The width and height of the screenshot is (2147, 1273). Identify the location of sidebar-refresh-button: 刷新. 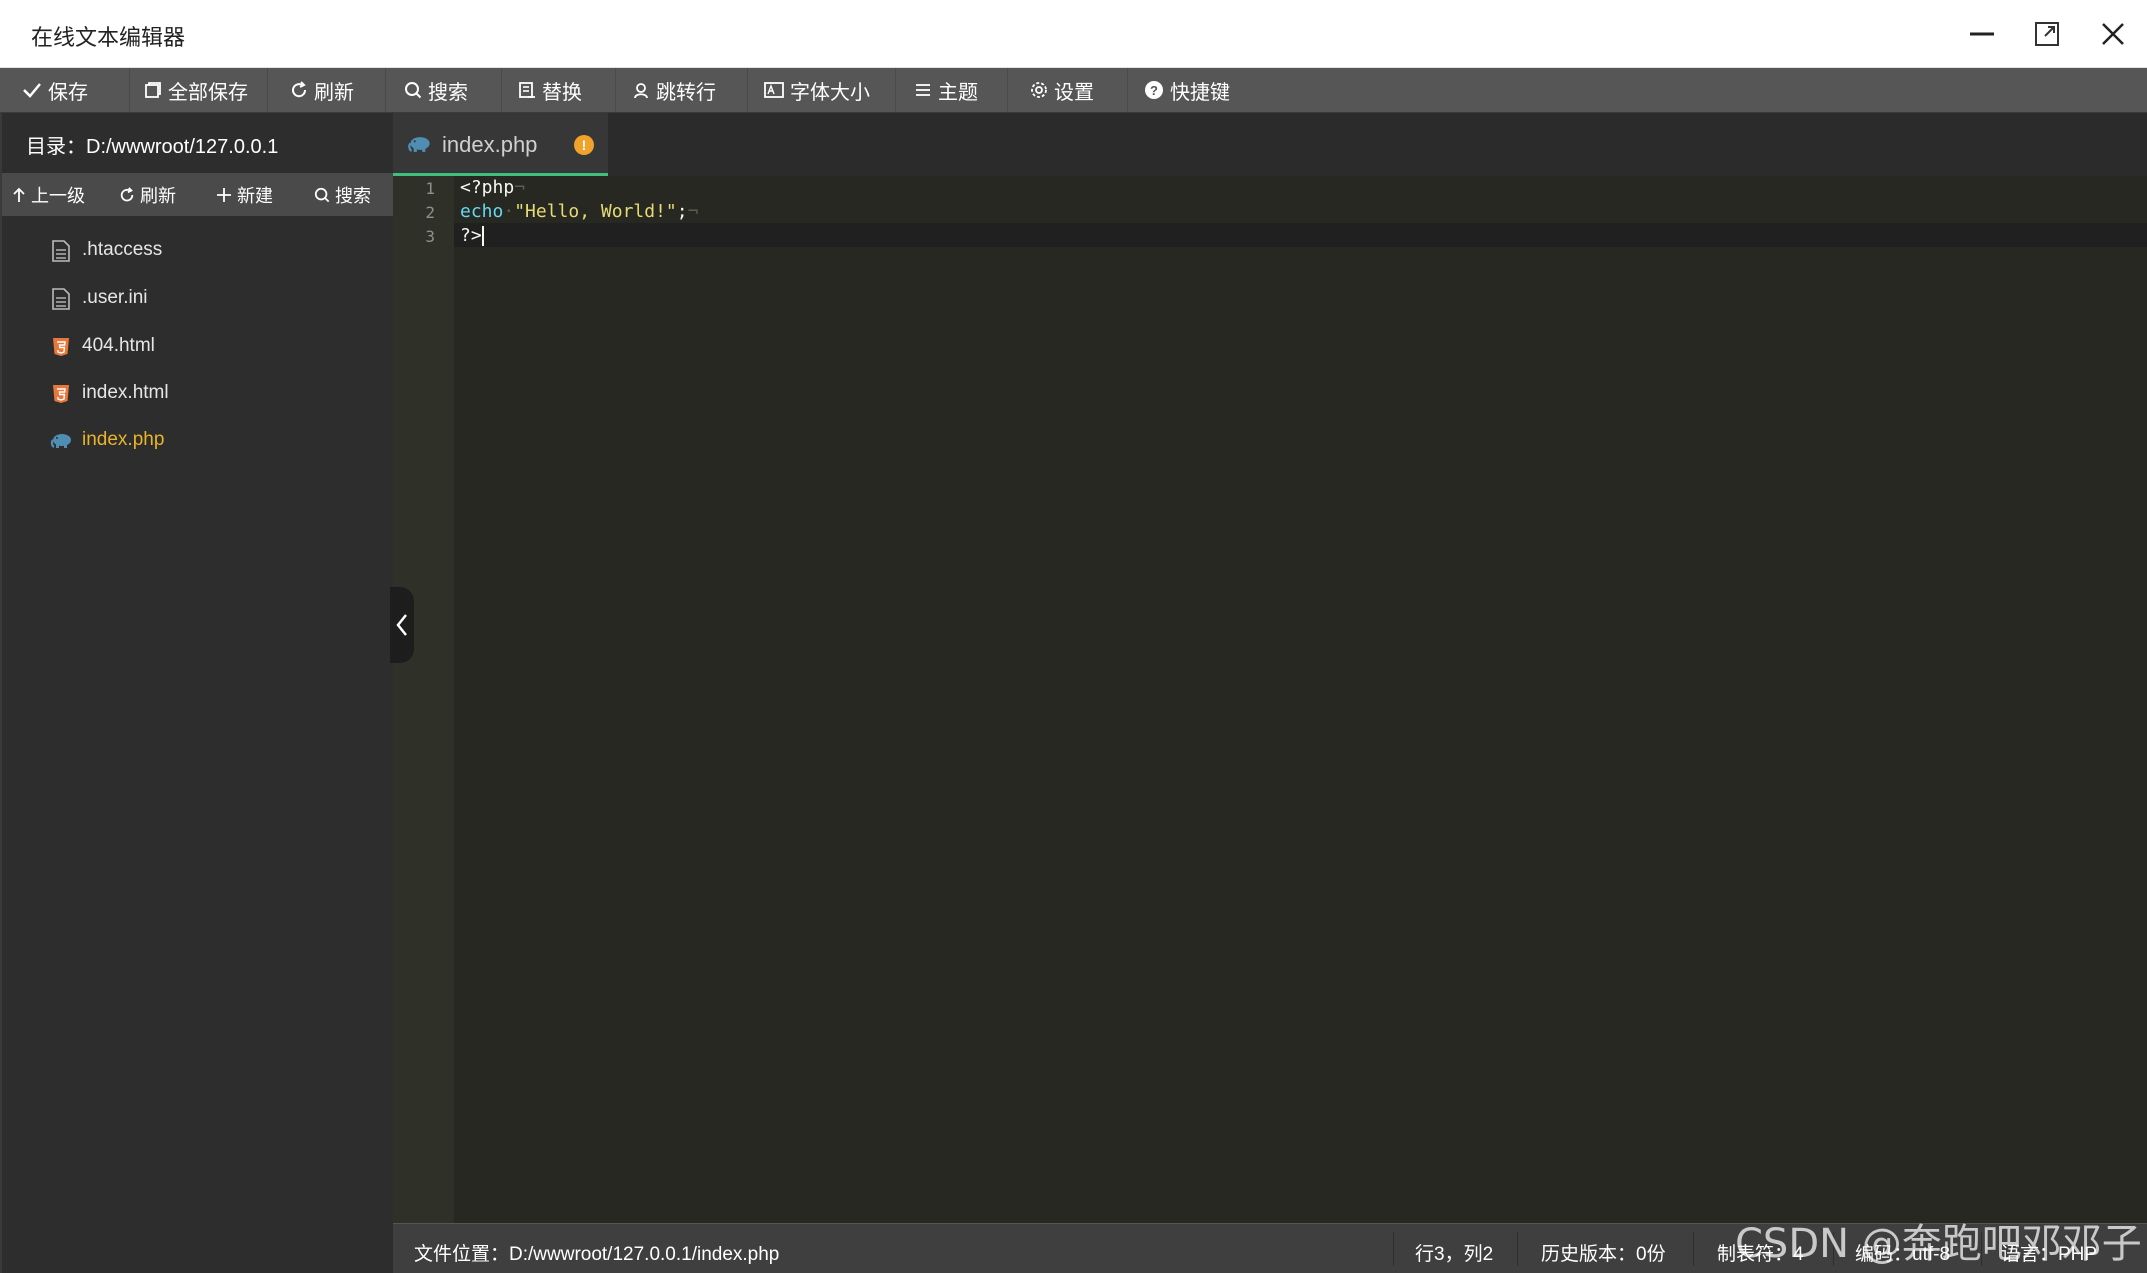
(147, 194).